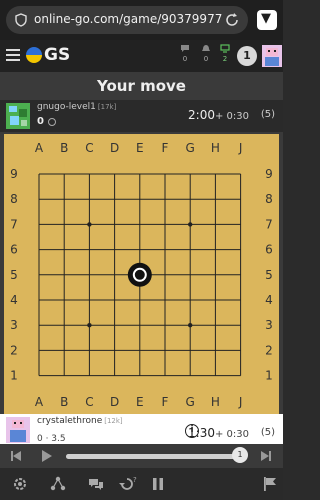 The height and width of the screenshot is (500, 320). Describe the element at coordinates (266, 456) in the screenshot. I see `skip-forward-icon` at that location.